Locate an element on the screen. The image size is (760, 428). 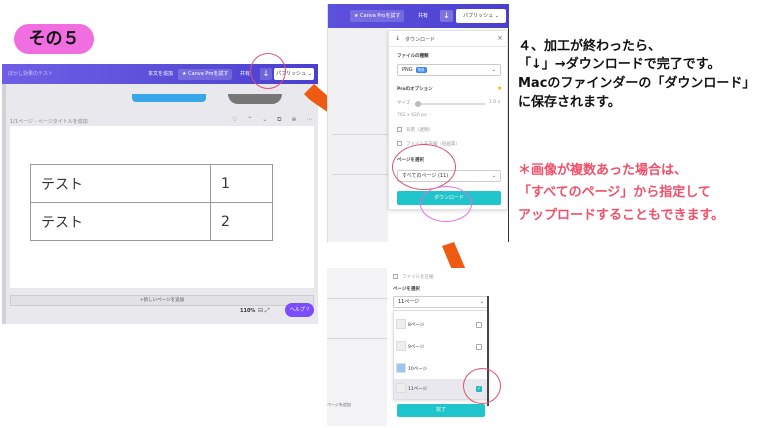
help-button: ヘルプ ? is located at coordinates (299, 310).